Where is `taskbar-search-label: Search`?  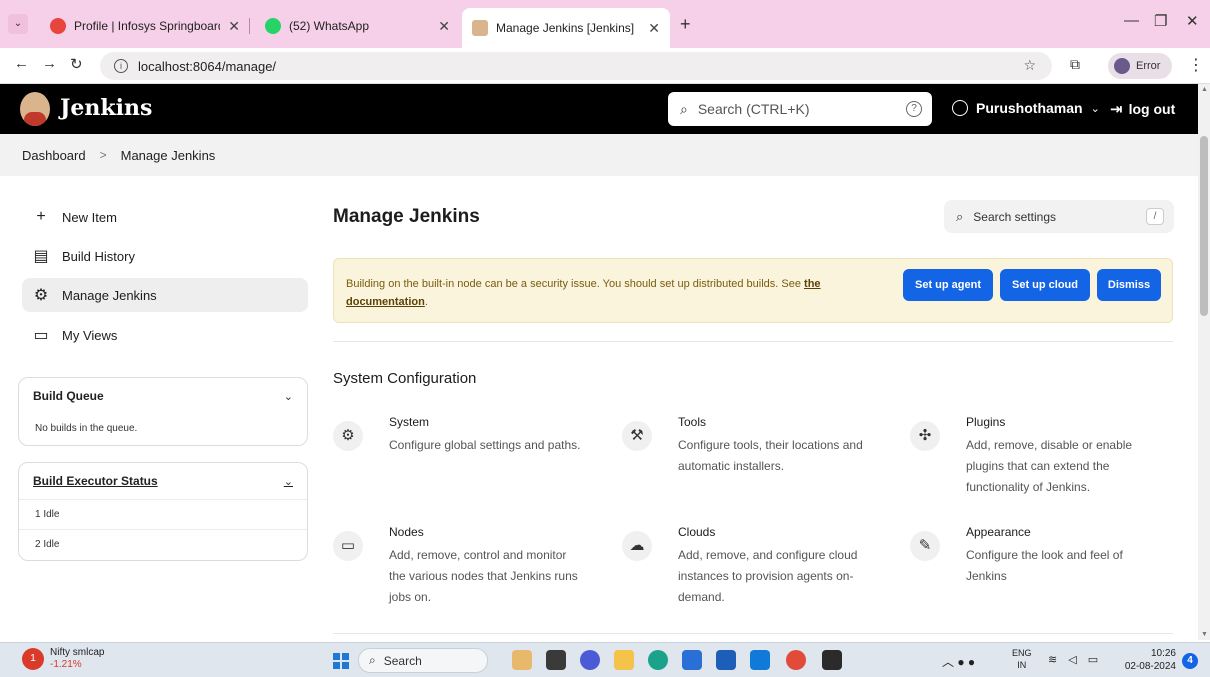
taskbar-search-label: Search is located at coordinates (402, 660).